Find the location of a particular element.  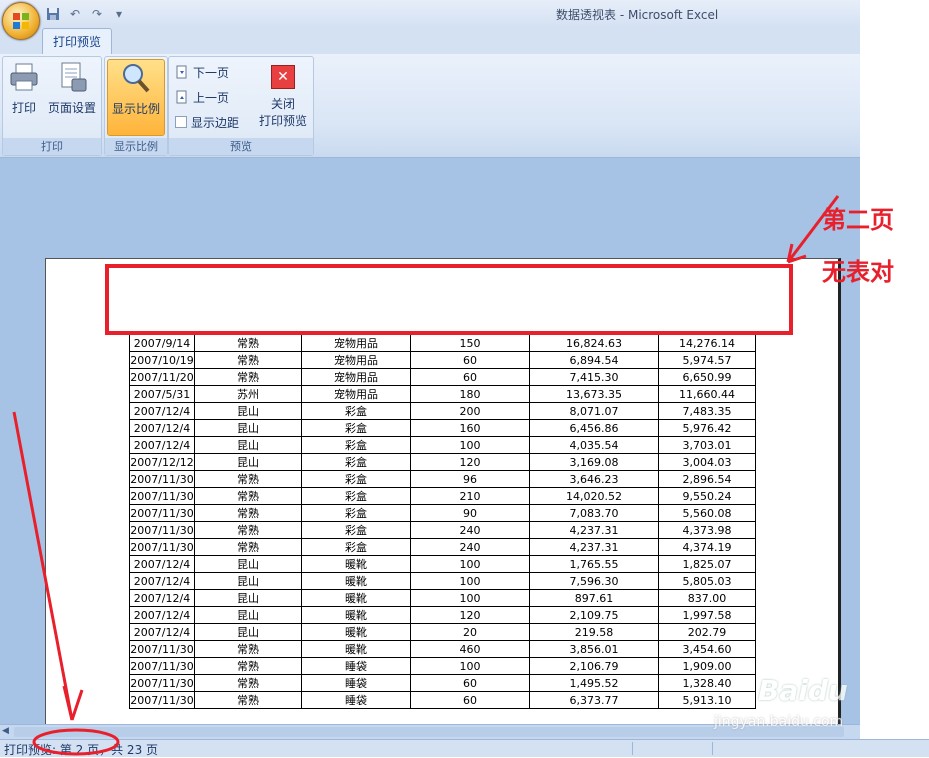

table-cell: 2007/12/12 is located at coordinates (162, 462).